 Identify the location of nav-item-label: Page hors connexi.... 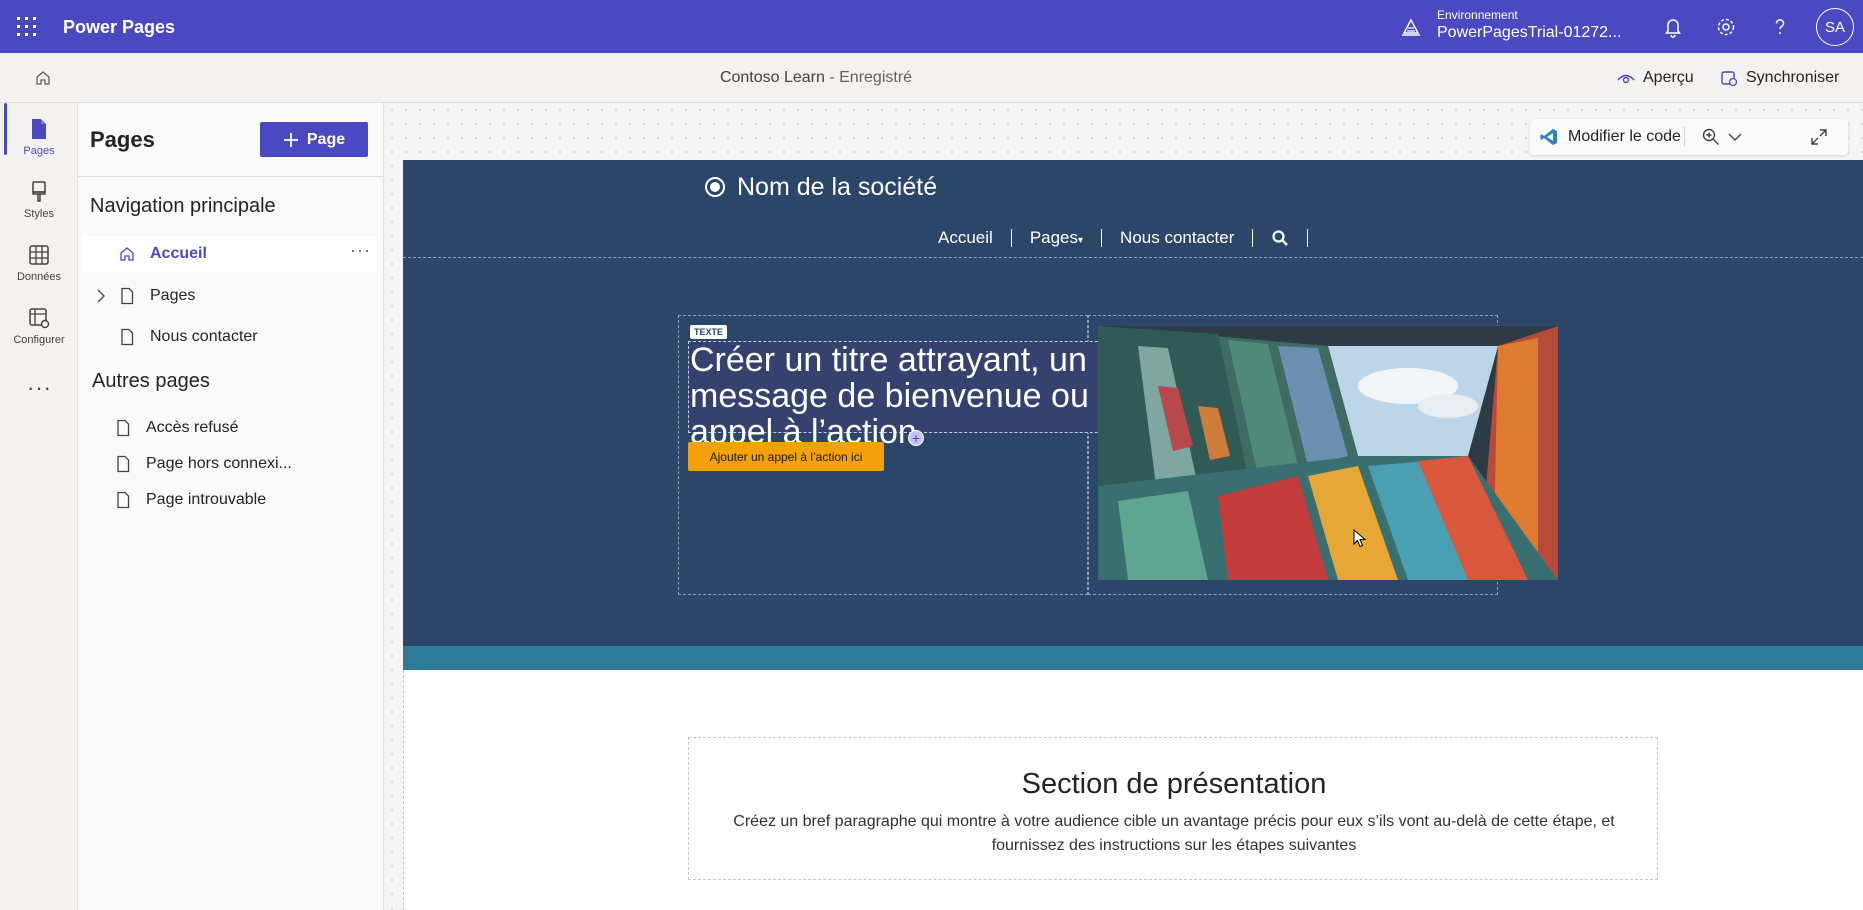
(219, 463).